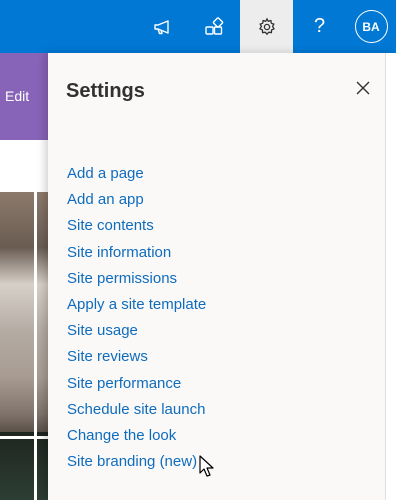 This screenshot has height=500, width=396. I want to click on announcements-button, so click(163, 26).